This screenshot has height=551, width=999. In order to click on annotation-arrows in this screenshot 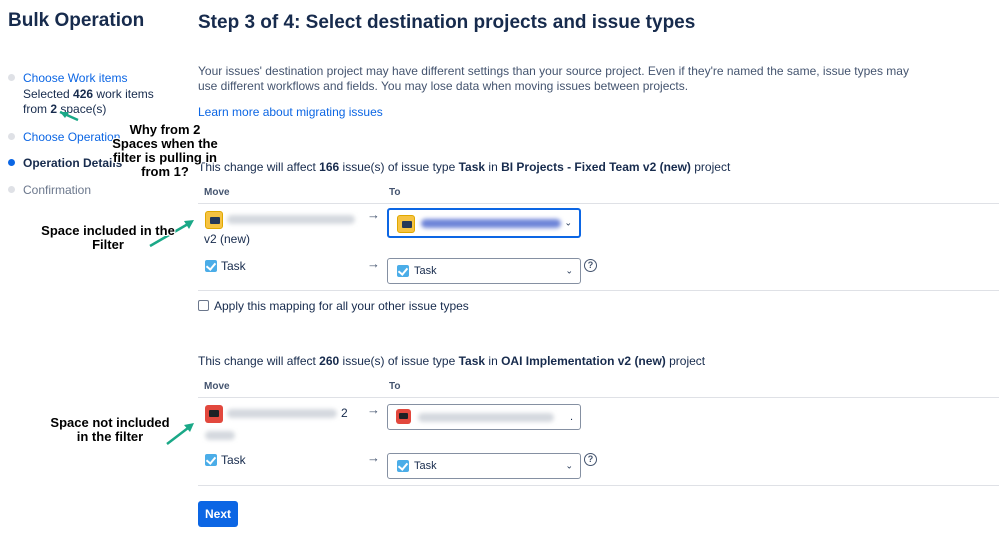, I will do `click(126, 277)`.